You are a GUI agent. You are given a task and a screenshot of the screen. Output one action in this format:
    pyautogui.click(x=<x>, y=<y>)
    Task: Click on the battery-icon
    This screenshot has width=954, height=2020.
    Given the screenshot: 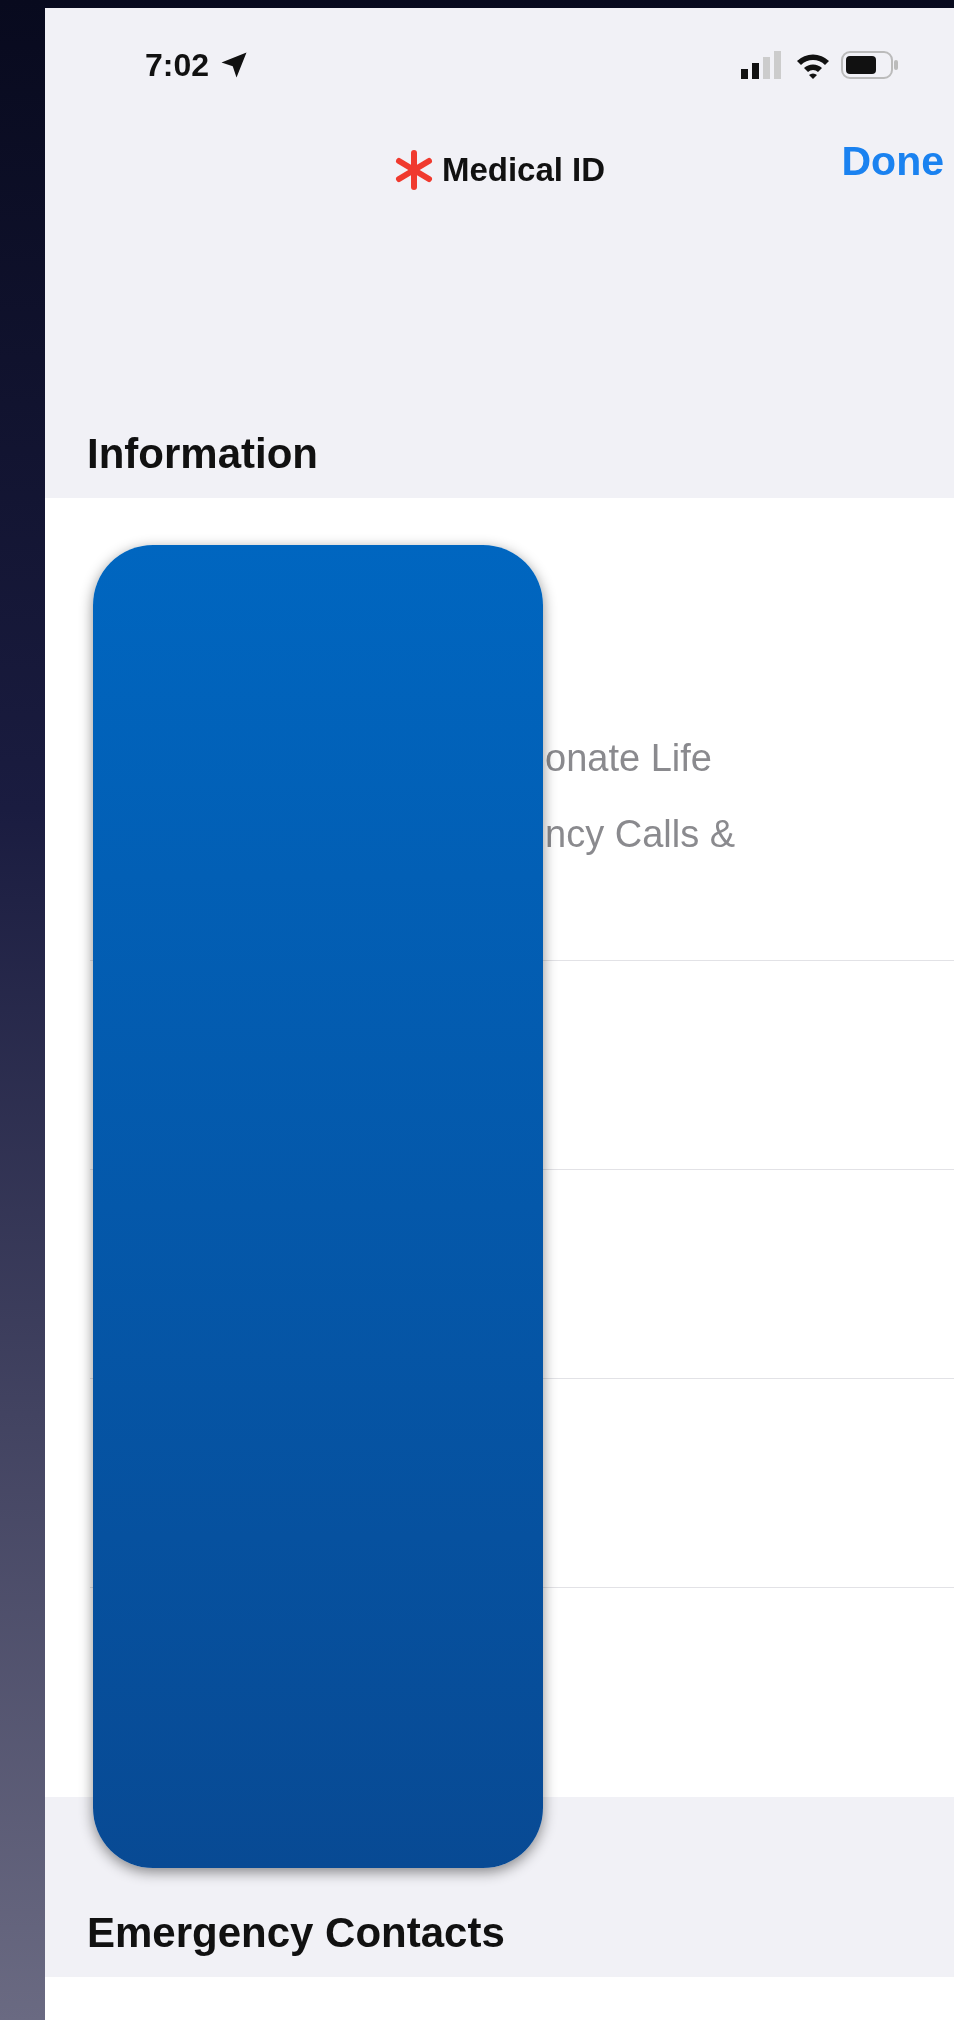 What is the action you would take?
    pyautogui.click(x=870, y=65)
    